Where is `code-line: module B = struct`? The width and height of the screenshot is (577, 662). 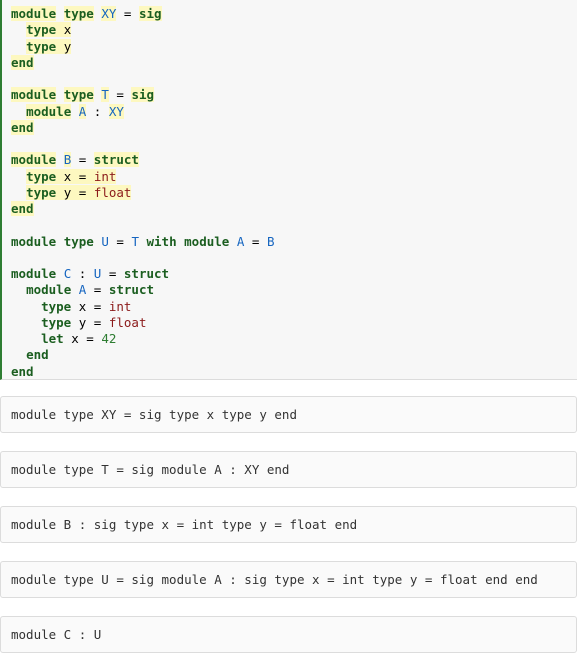 code-line: module B = struct is located at coordinates (294, 160).